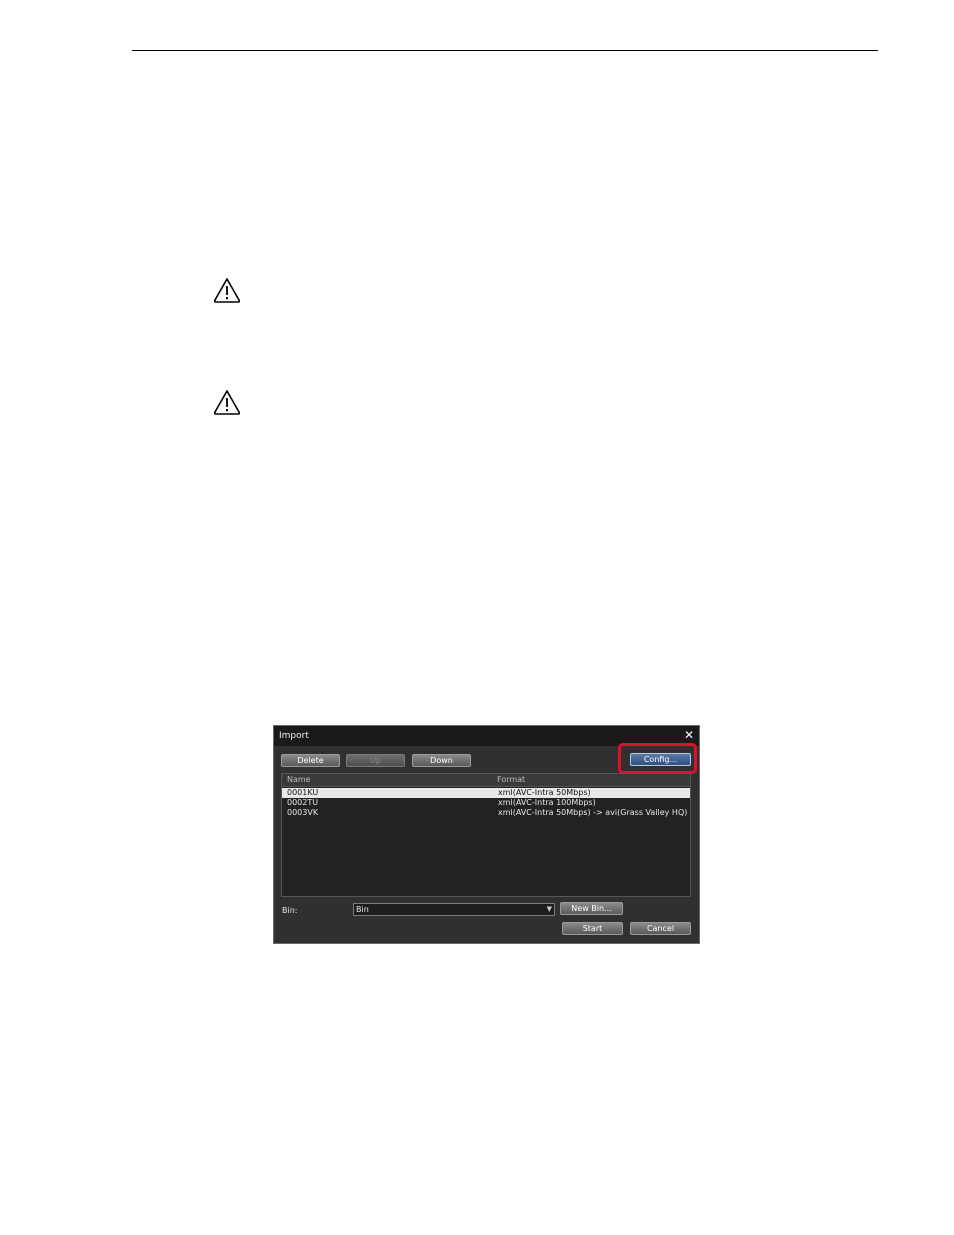 The width and height of the screenshot is (954, 1235). I want to click on row-format: xml(AVC-Intra 100Mbps), so click(547, 802).